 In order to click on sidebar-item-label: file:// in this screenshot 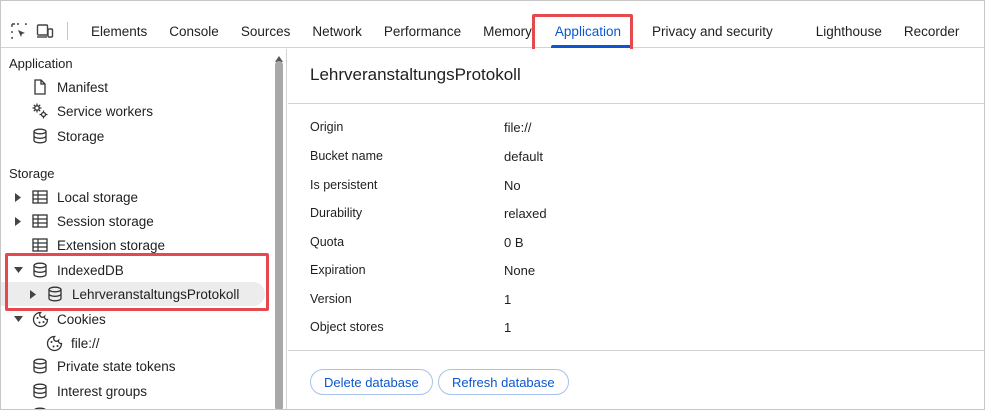, I will do `click(85, 343)`.